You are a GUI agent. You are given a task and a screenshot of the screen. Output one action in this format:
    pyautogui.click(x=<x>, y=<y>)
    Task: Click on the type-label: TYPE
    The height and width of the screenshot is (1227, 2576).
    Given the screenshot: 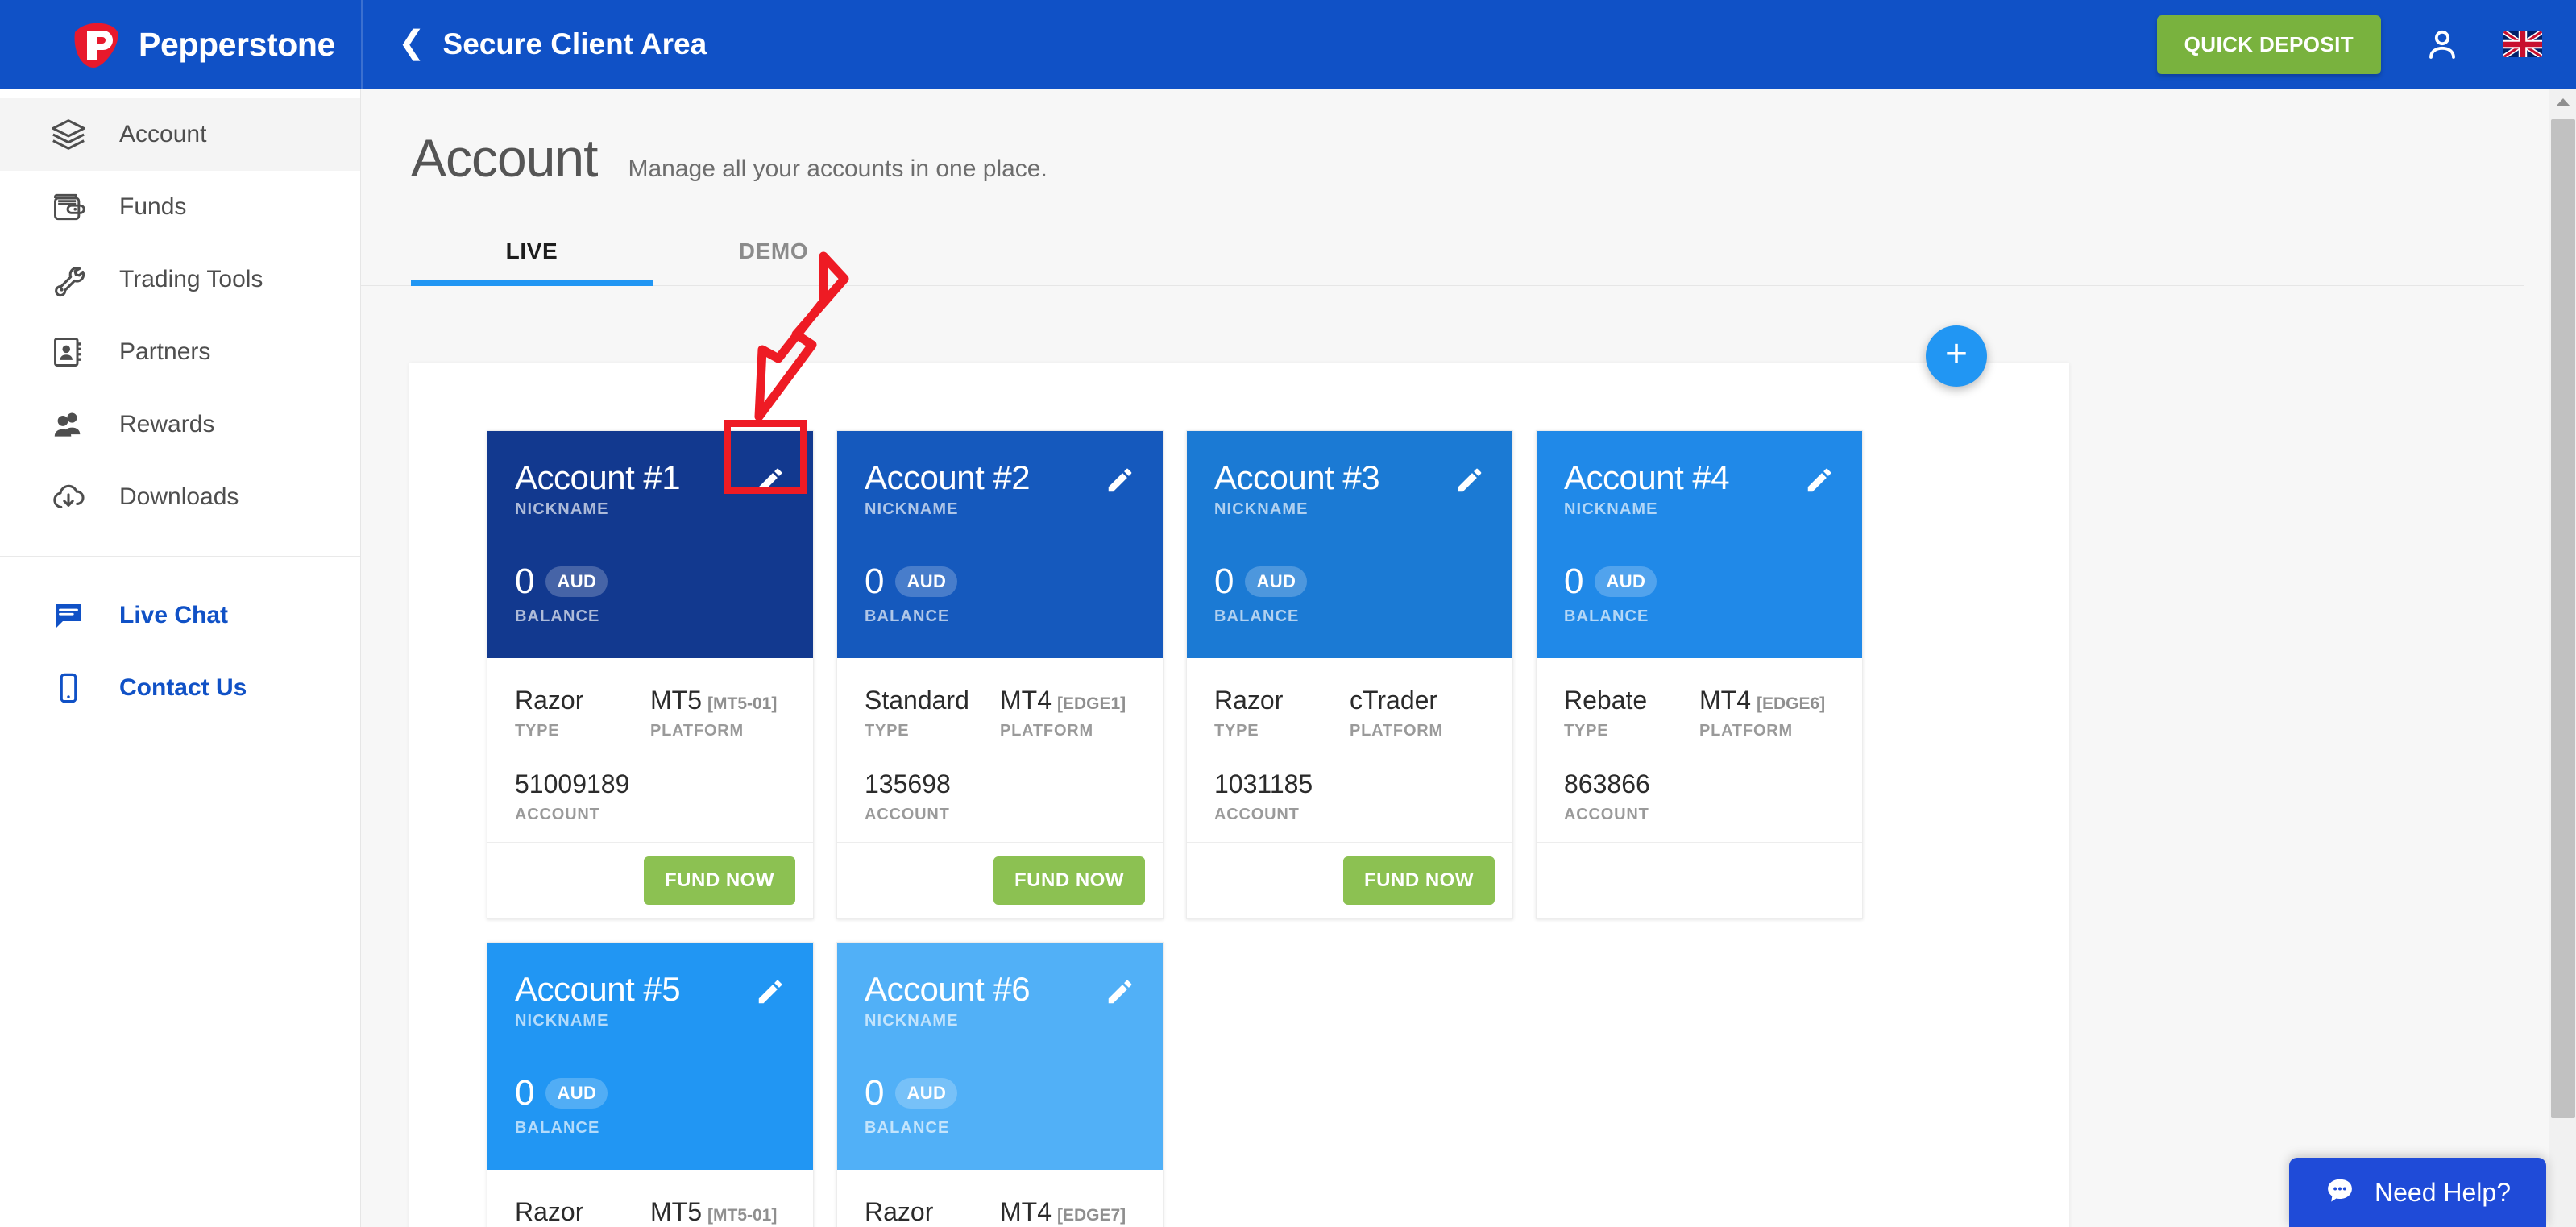 What is the action you would take?
    pyautogui.click(x=1236, y=731)
    